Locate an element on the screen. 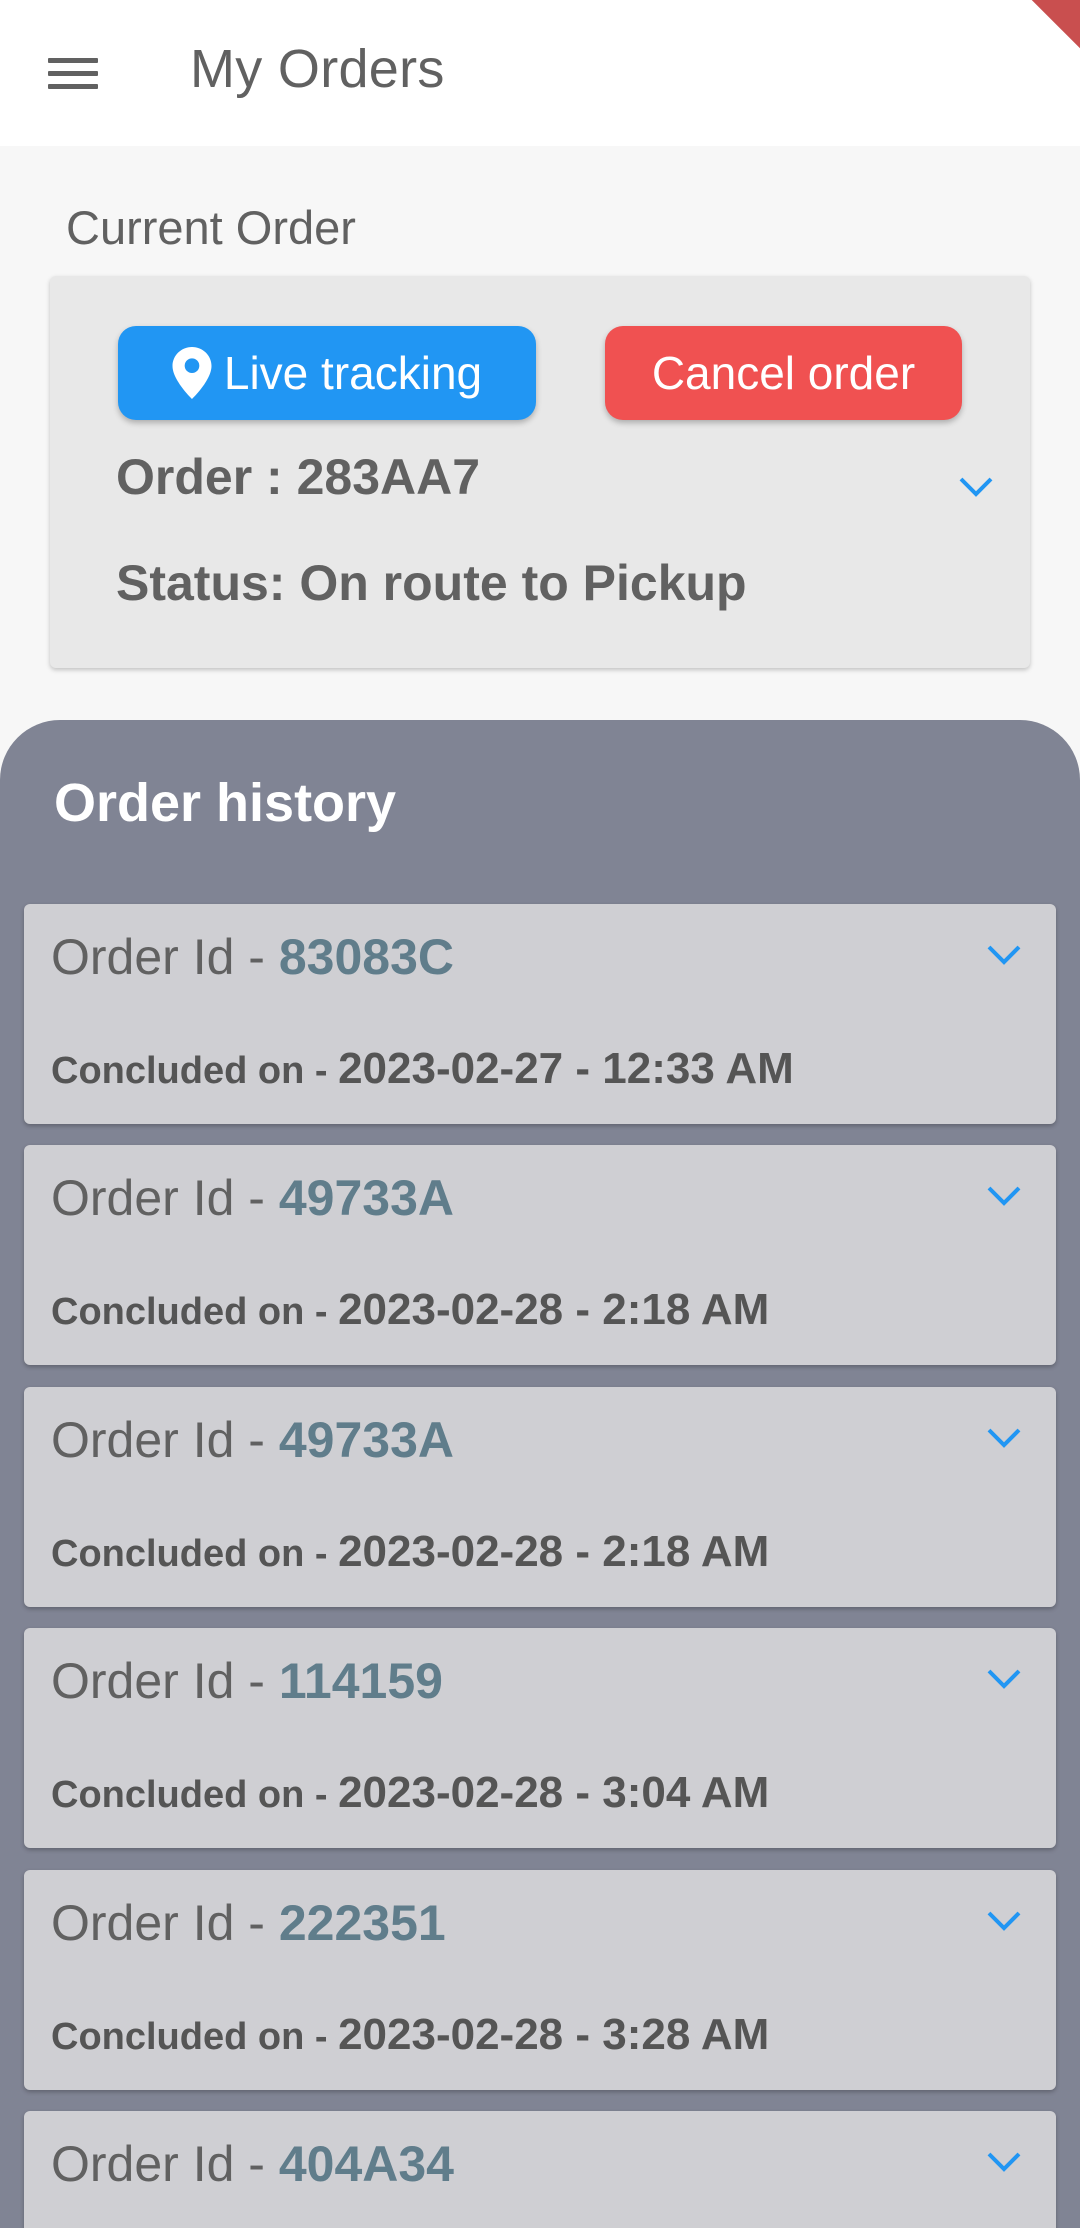 This screenshot has height=2228, width=1080. live-tracking-label: Live tracking is located at coordinates (353, 373).